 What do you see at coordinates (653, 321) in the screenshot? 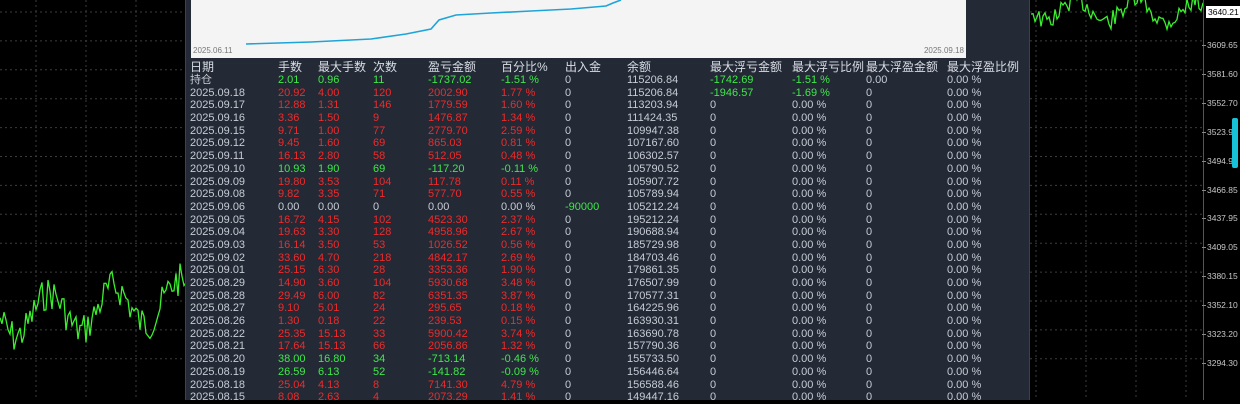
I see `cell-col-7: 163930.31` at bounding box center [653, 321].